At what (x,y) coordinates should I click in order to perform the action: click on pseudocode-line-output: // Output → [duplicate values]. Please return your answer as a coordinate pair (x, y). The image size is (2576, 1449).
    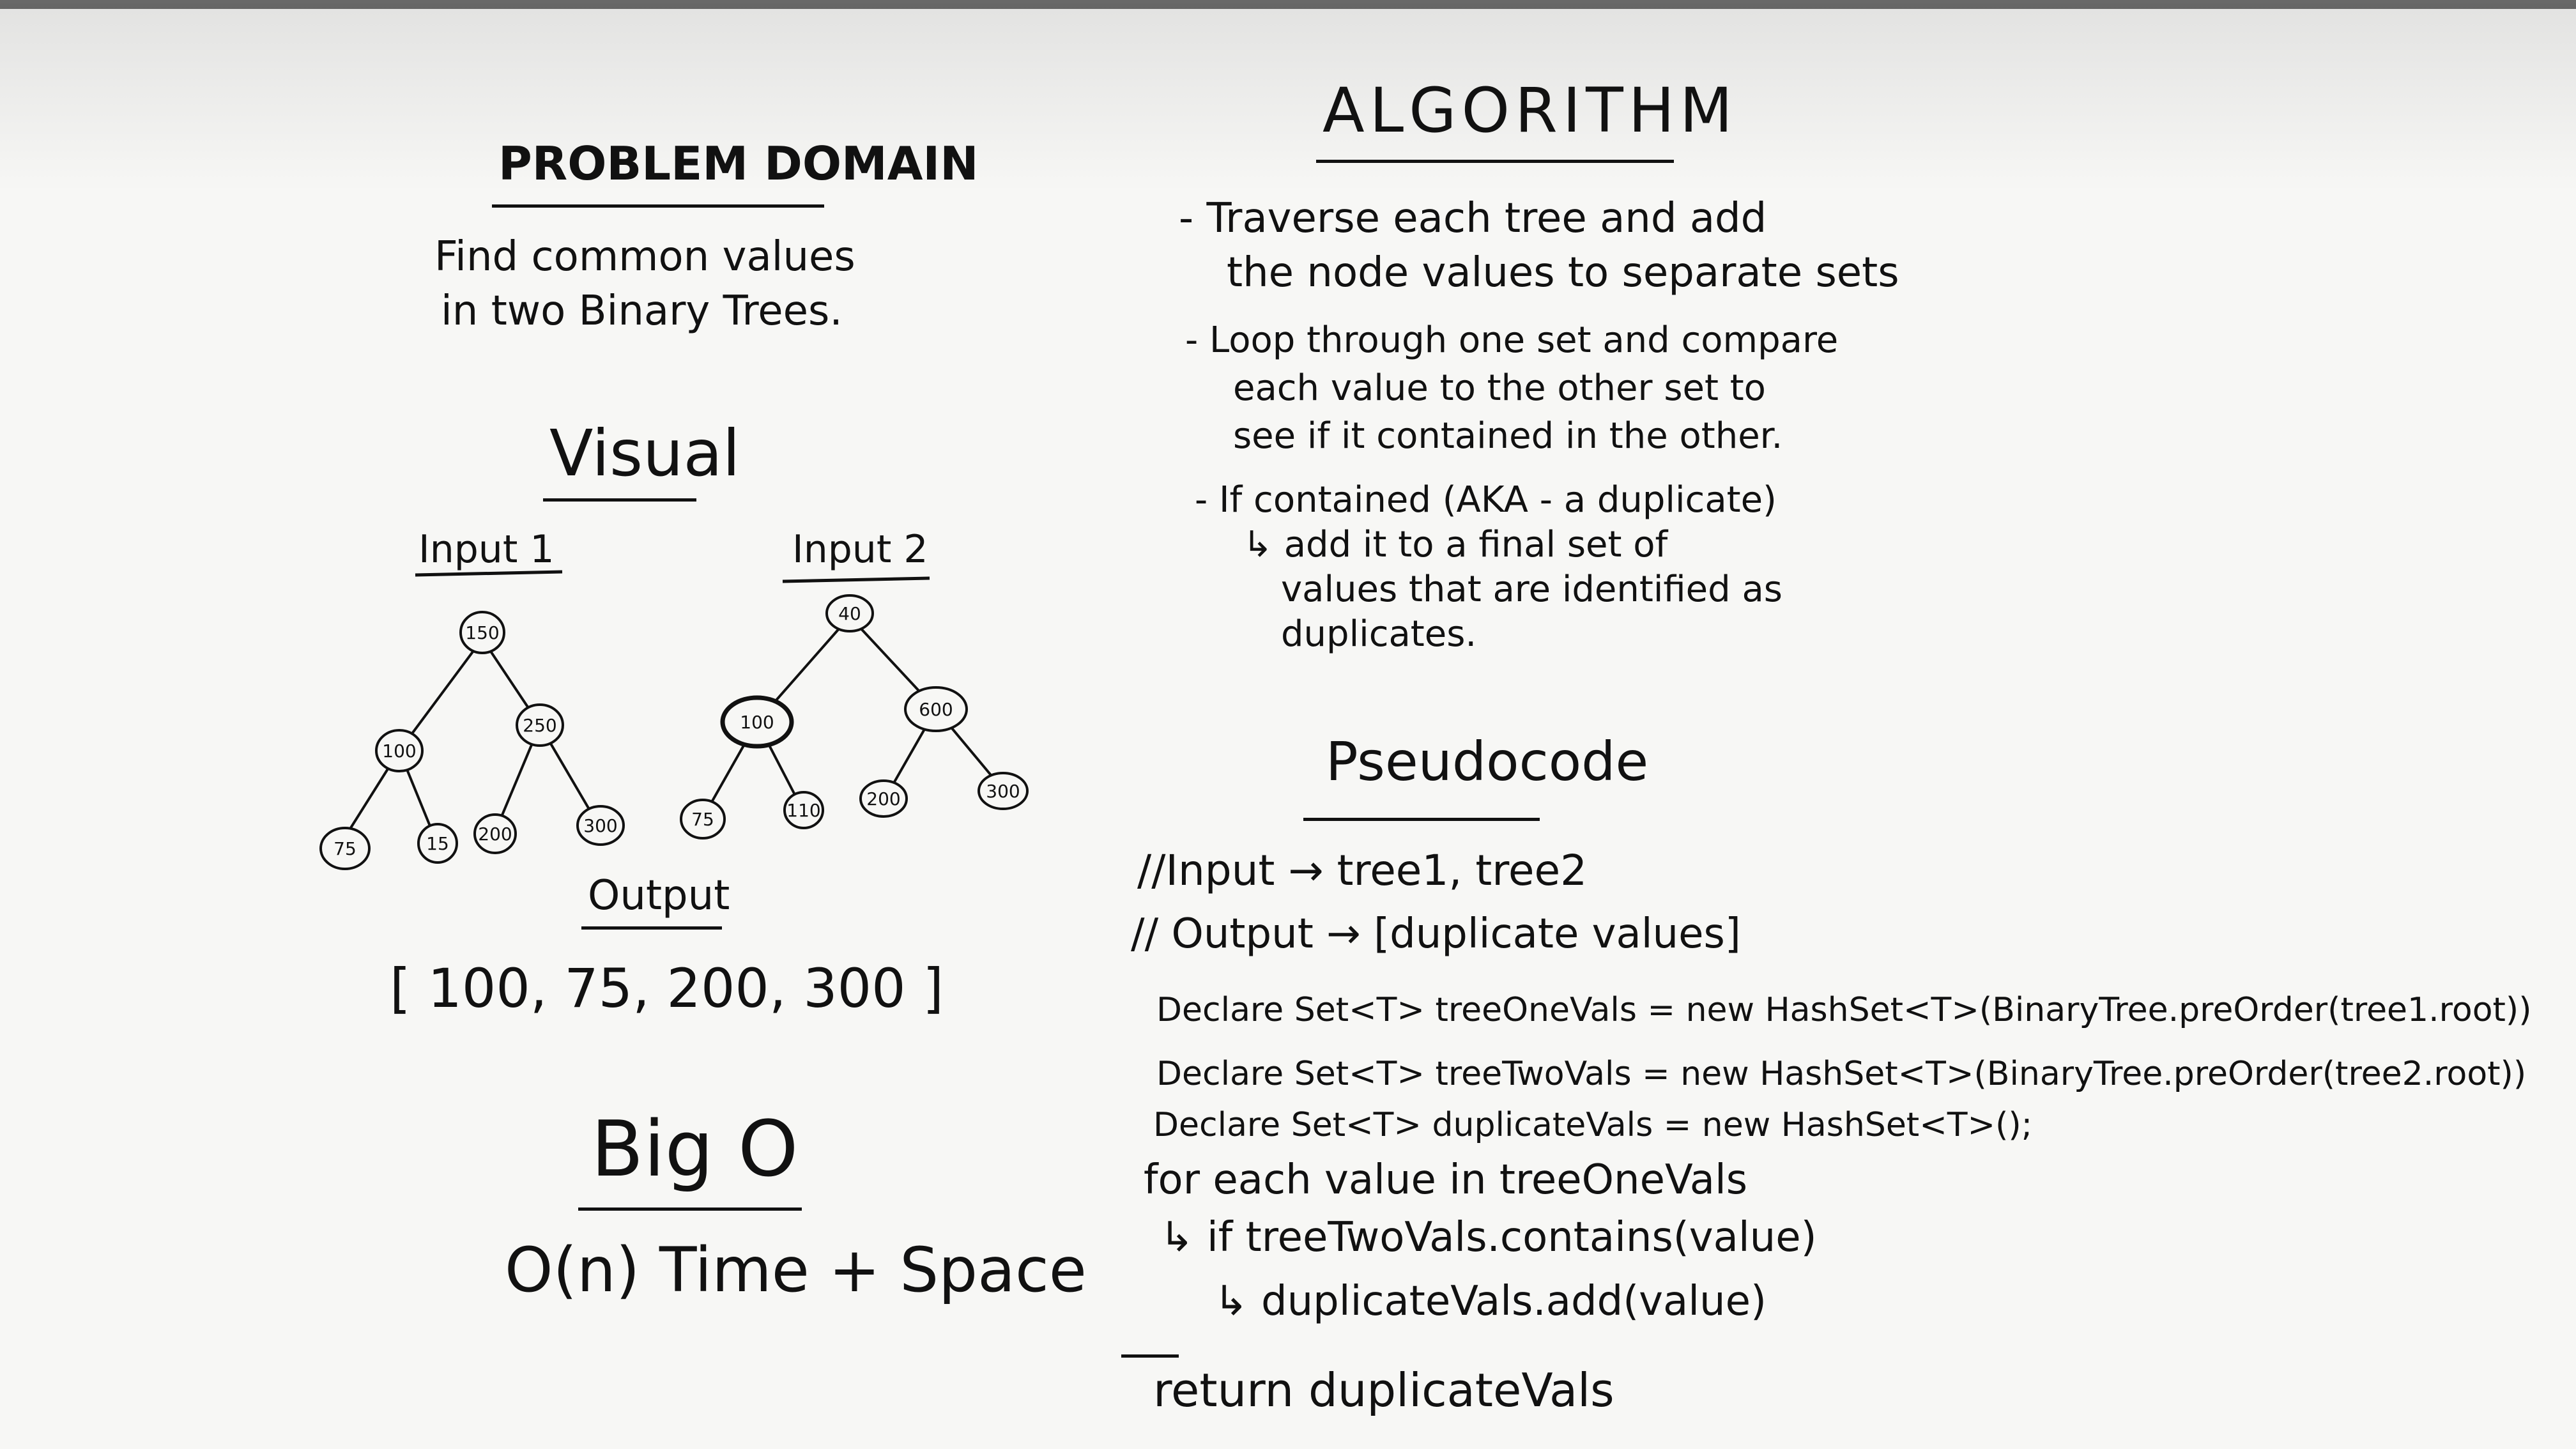
    Looking at the image, I should click on (1436, 934).